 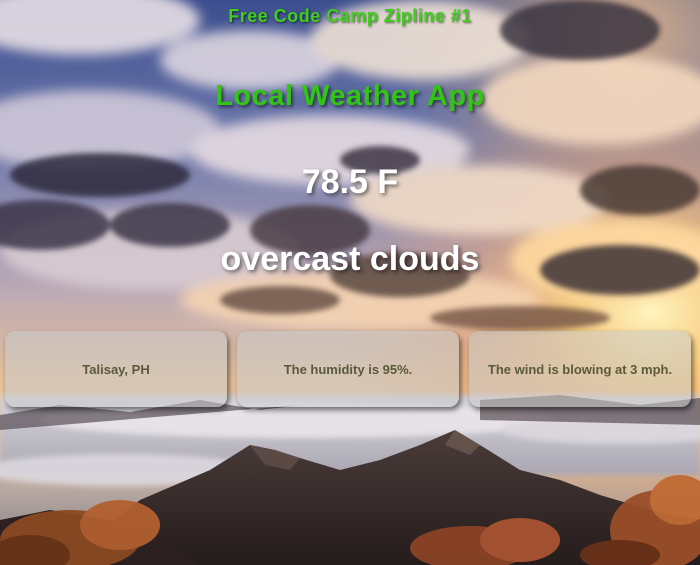 What do you see at coordinates (350, 182) in the screenshot?
I see `temperature-readout: 78.5 F` at bounding box center [350, 182].